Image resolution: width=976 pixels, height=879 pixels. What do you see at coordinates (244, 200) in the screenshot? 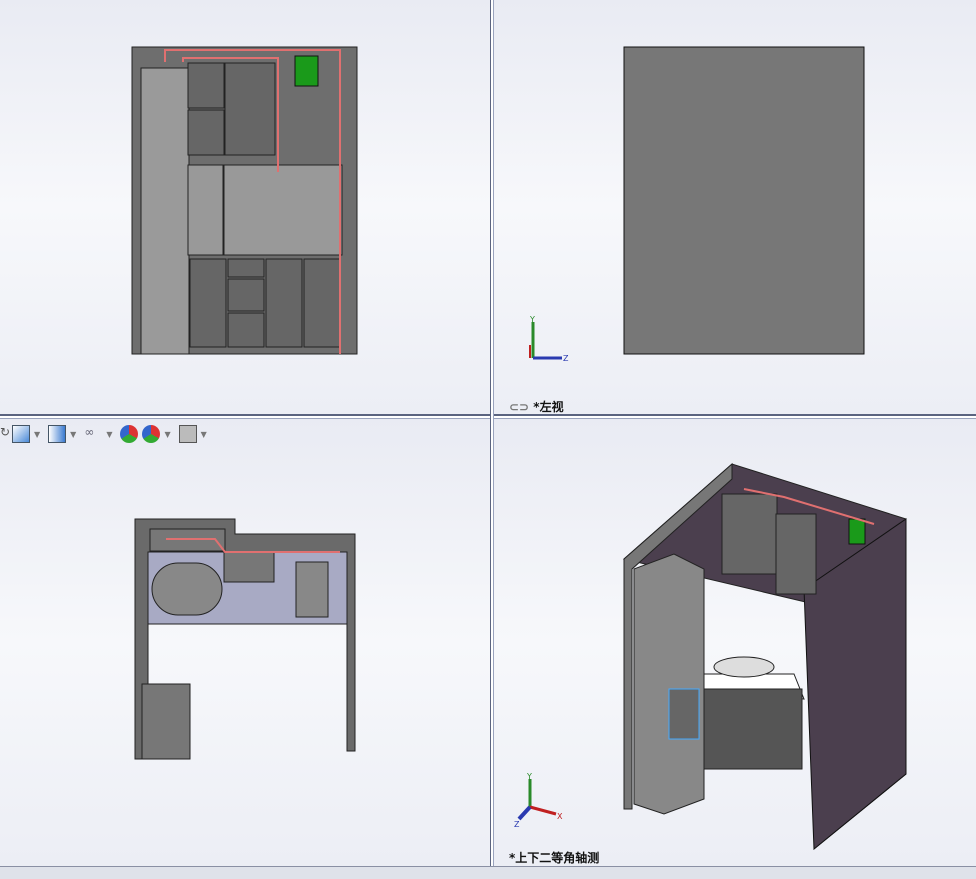
I see `front-view-model` at bounding box center [244, 200].